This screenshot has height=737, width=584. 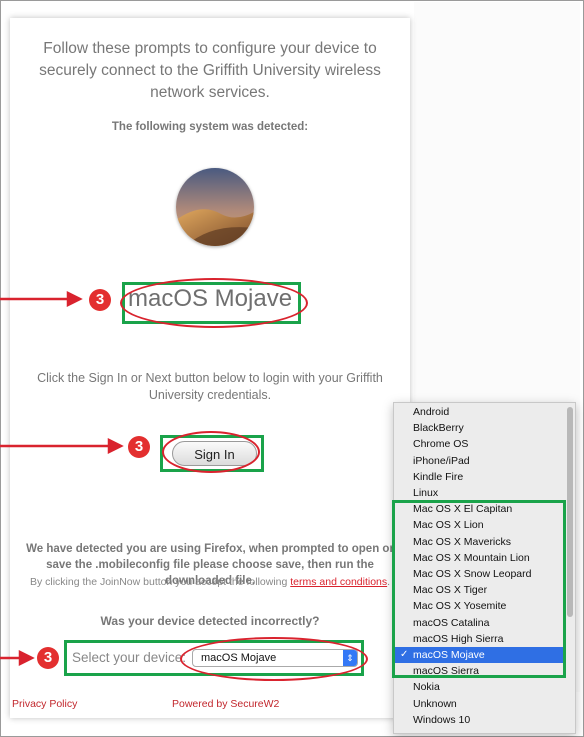 What do you see at coordinates (438, 476) in the screenshot?
I see `dropdown-option-label: Kindle Fire` at bounding box center [438, 476].